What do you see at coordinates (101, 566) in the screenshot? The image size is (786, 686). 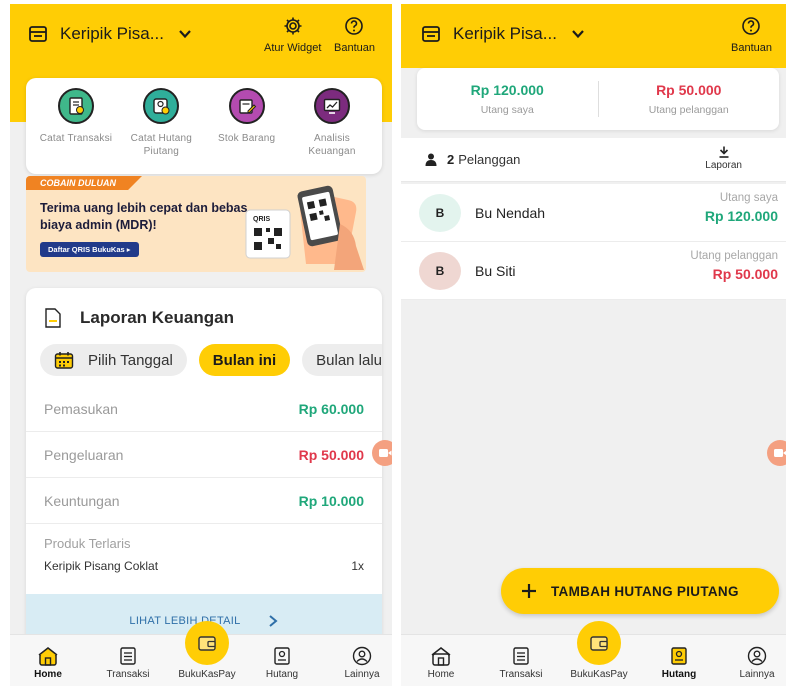 I see `best-seller-product: Keripik Pisang Coklat` at bounding box center [101, 566].